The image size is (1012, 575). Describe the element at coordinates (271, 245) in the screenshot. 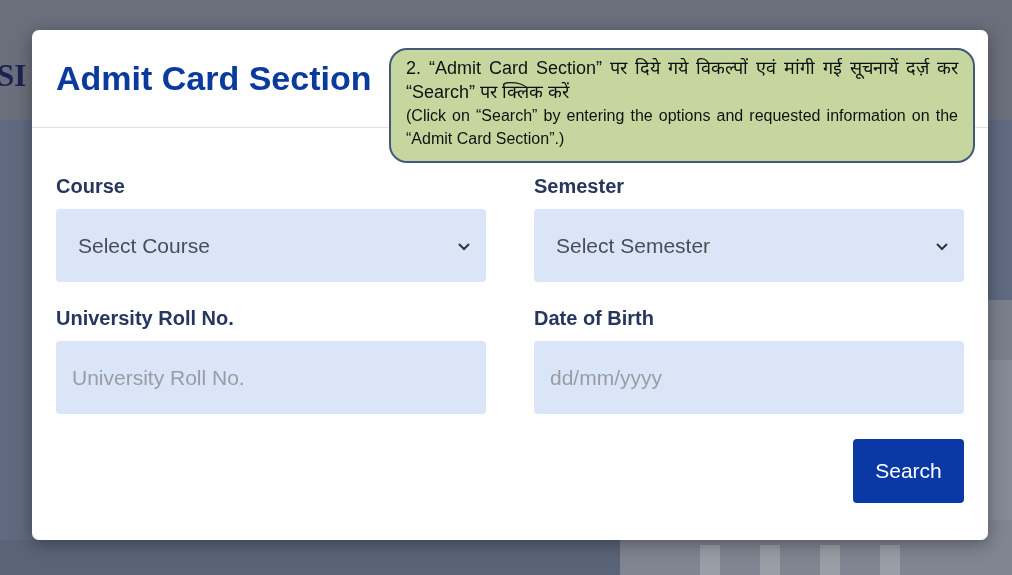

I see `select-dropdown: Select Course` at that location.